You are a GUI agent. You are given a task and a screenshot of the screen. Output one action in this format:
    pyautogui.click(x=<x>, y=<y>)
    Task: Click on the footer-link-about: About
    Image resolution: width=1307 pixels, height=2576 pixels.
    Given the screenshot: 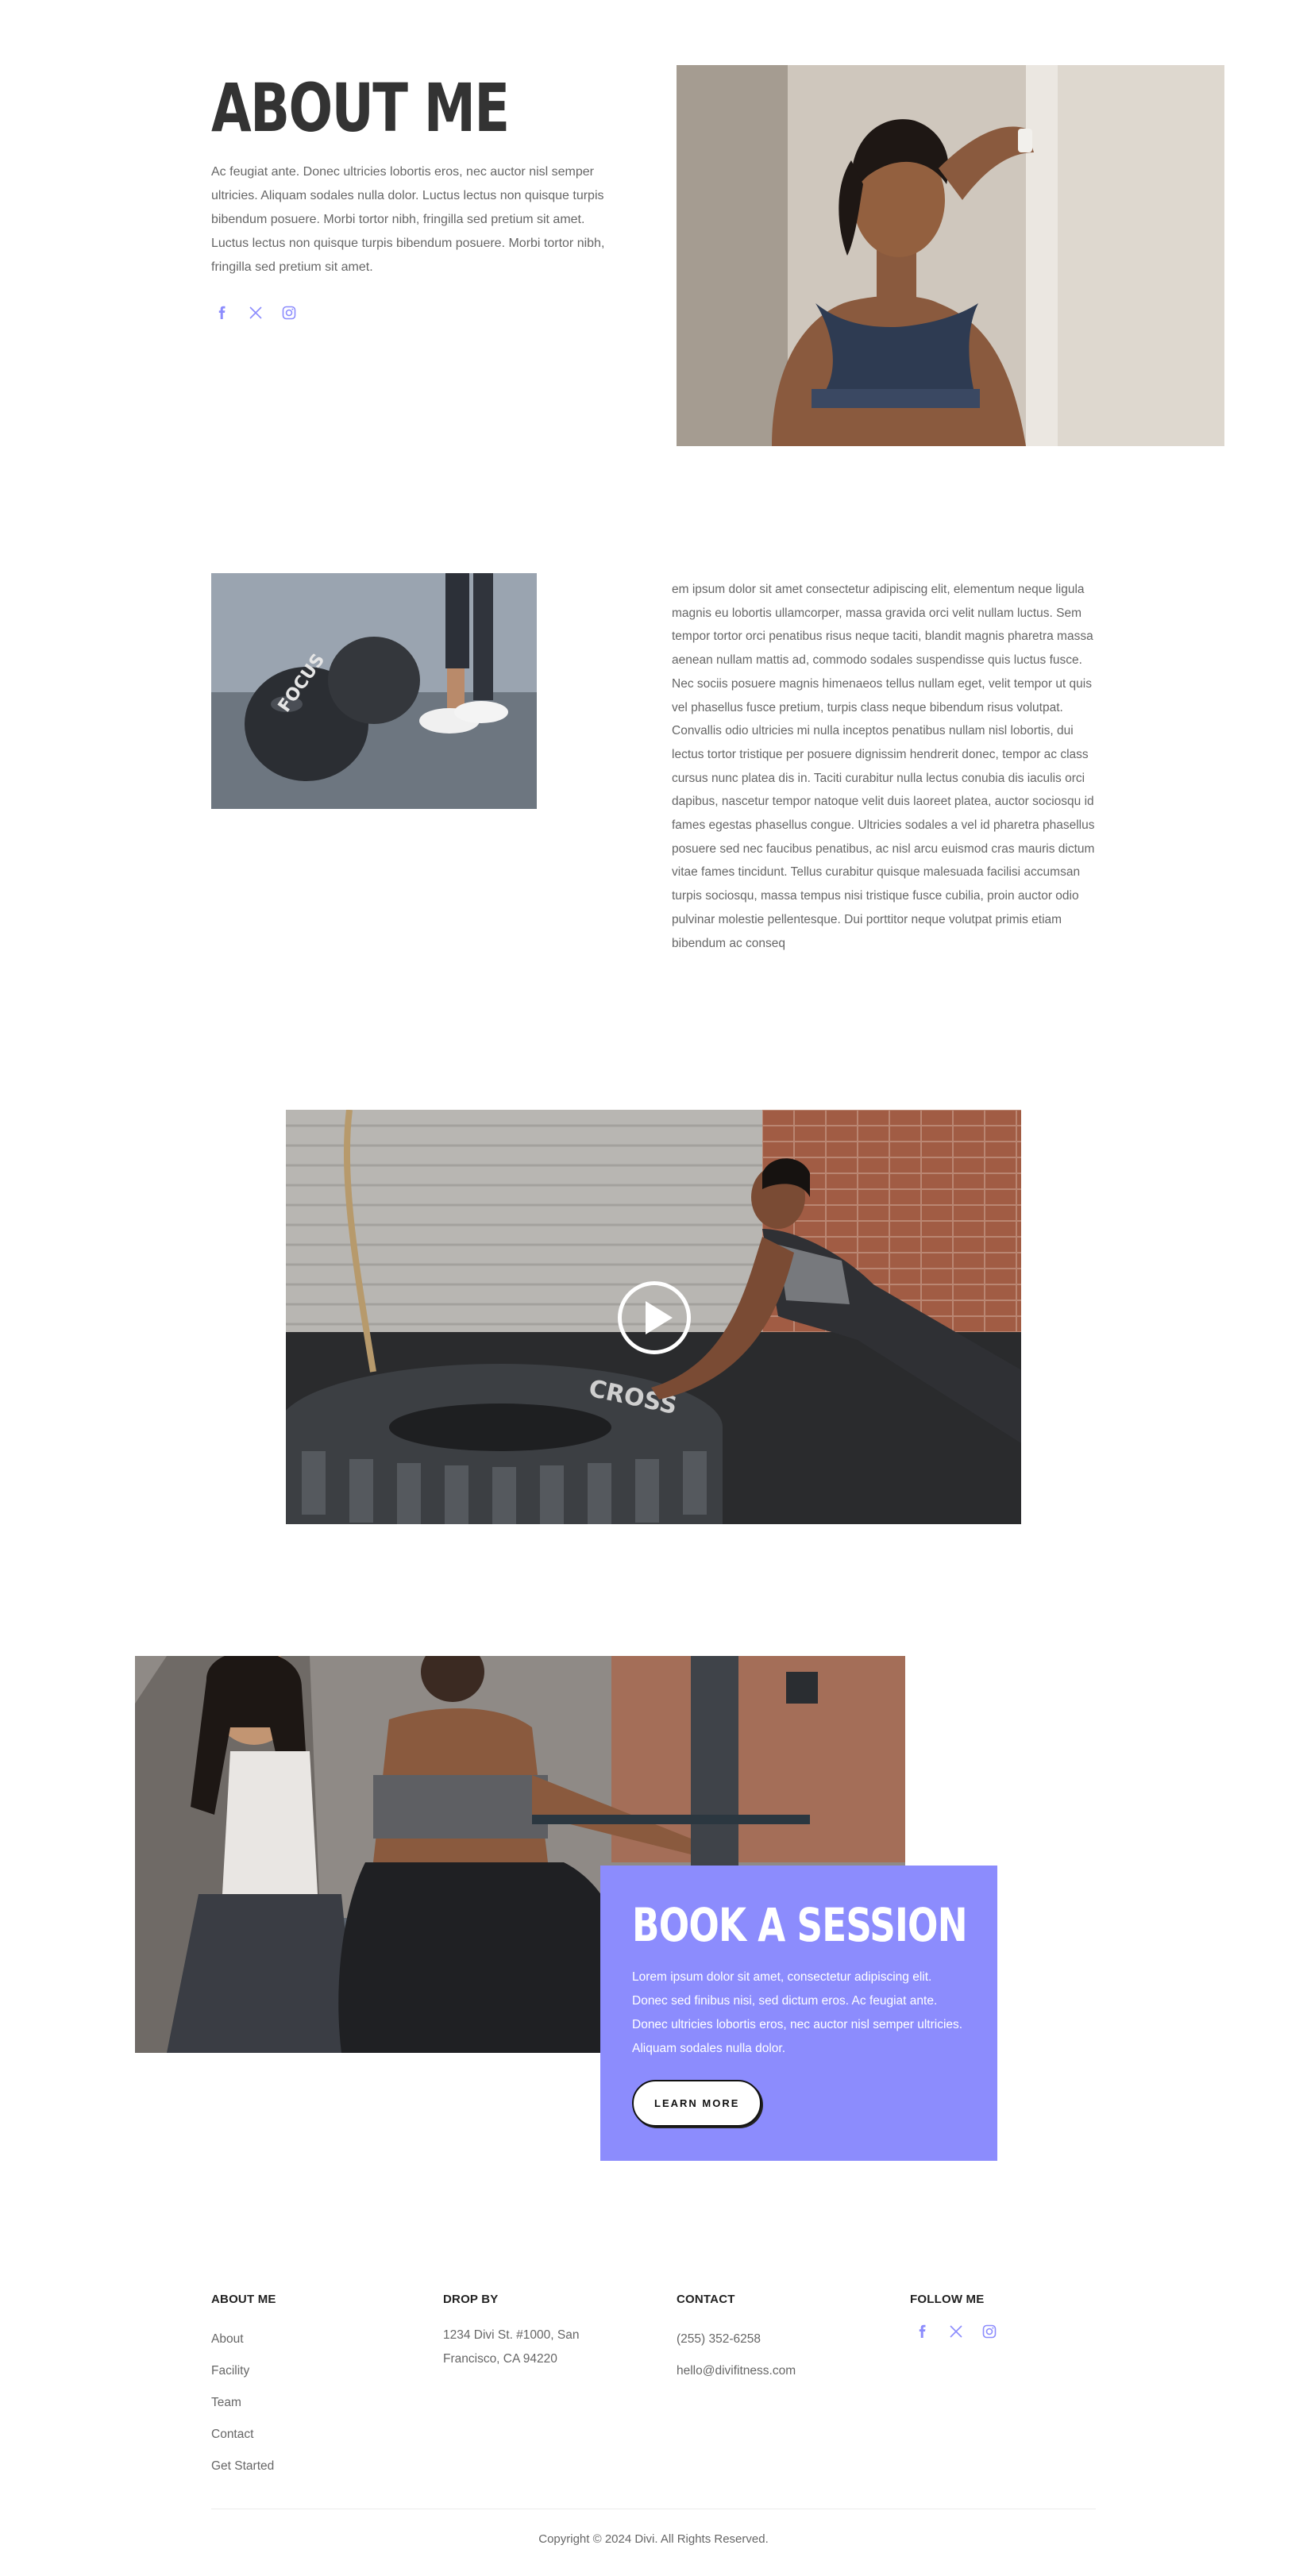 What is the action you would take?
    pyautogui.click(x=243, y=2339)
    